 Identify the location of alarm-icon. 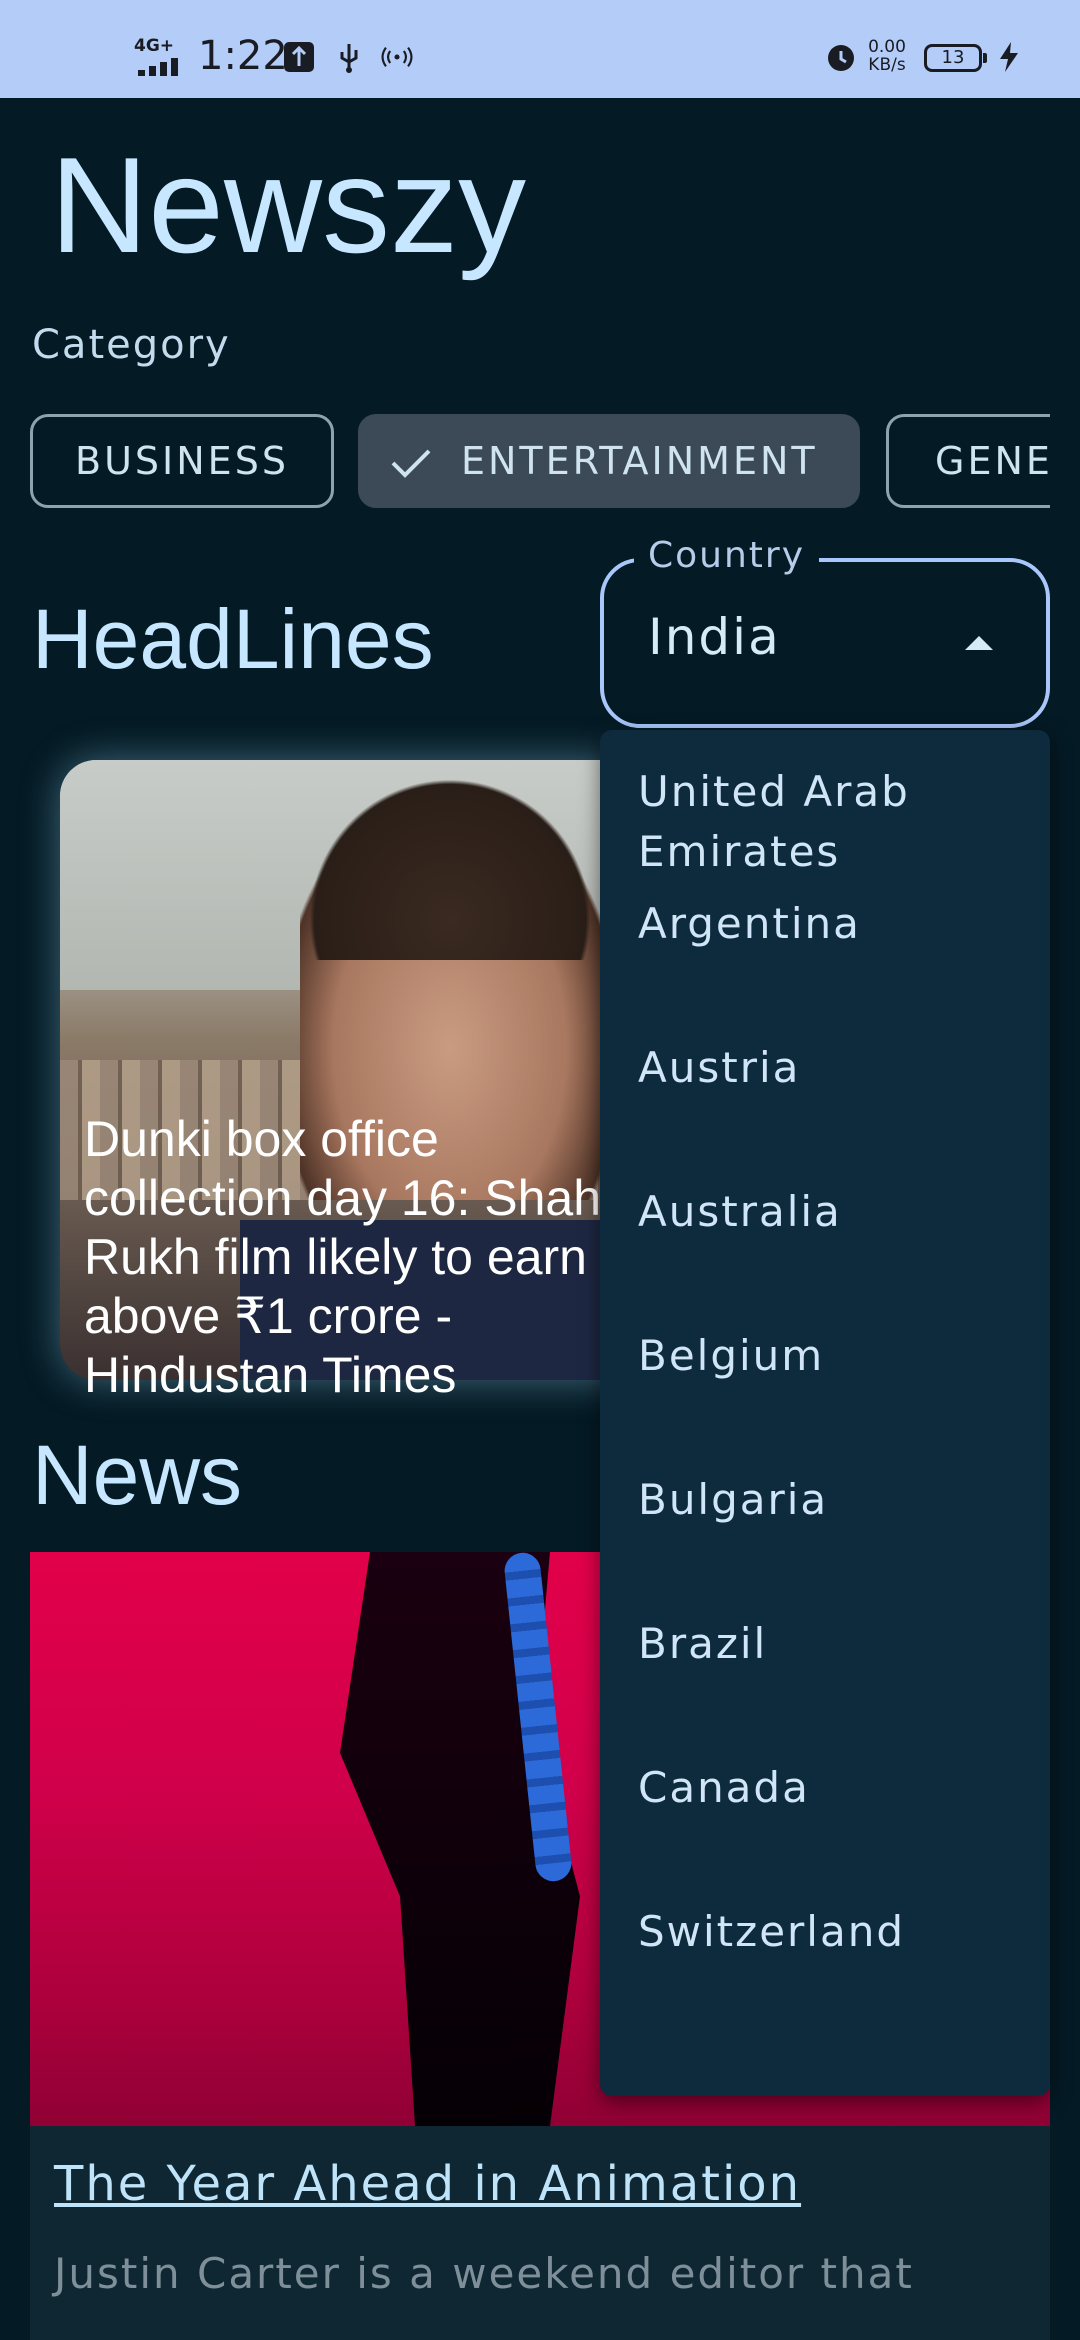
(841, 58).